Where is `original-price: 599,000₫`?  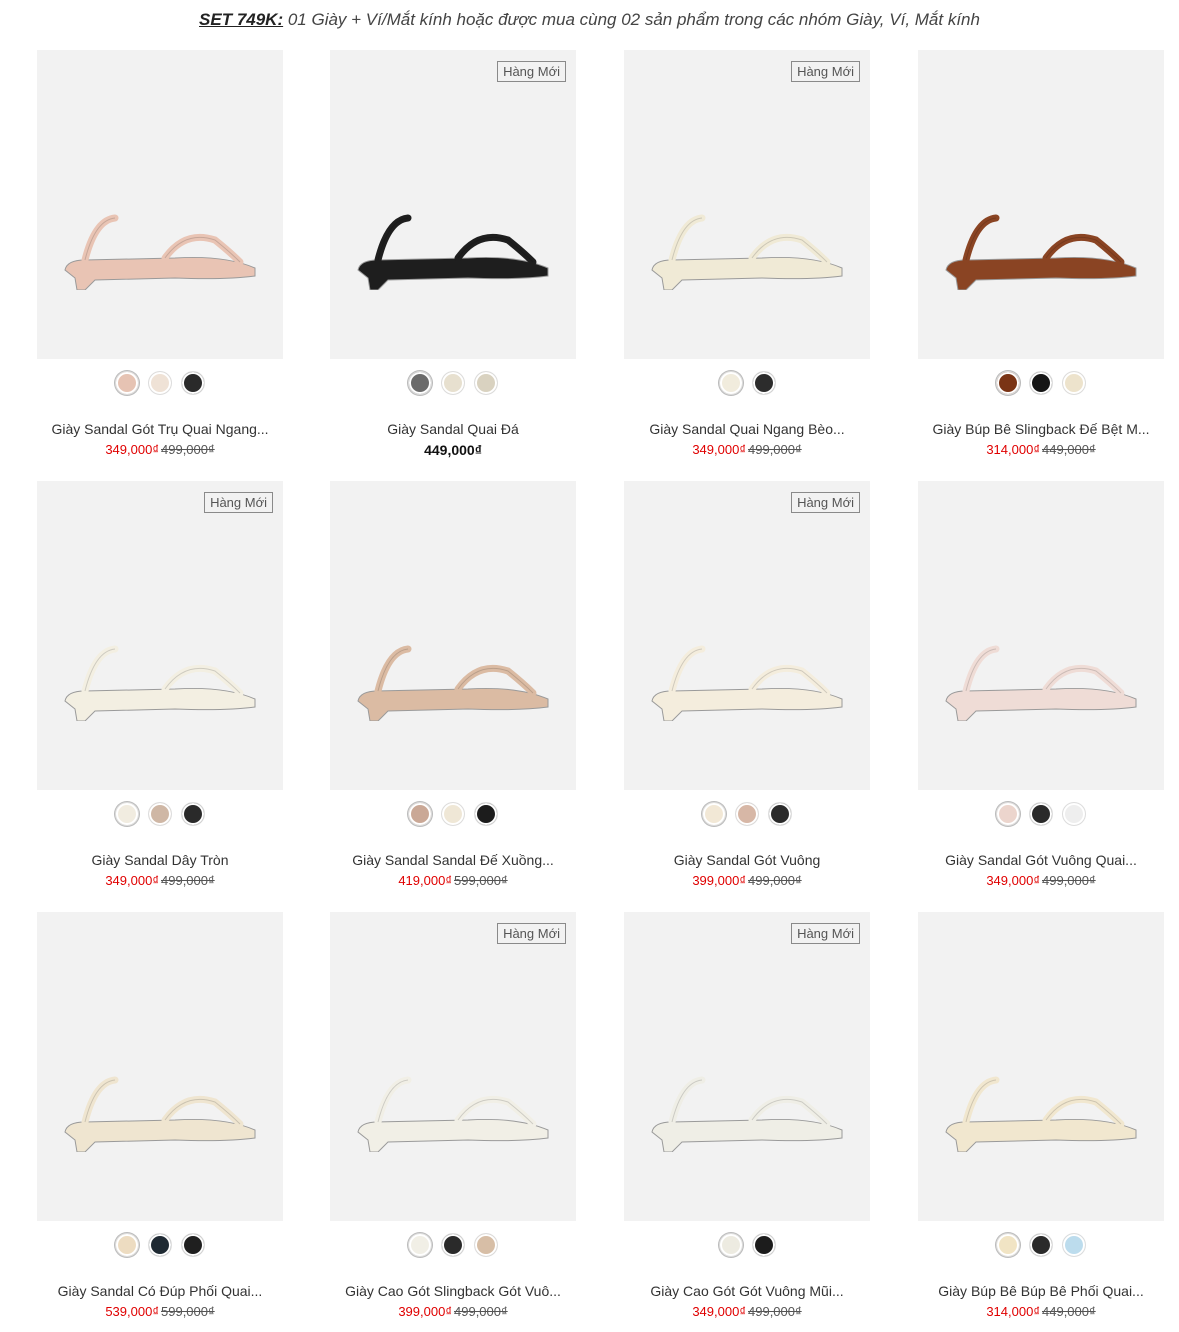 original-price: 599,000₫ is located at coordinates (188, 1311).